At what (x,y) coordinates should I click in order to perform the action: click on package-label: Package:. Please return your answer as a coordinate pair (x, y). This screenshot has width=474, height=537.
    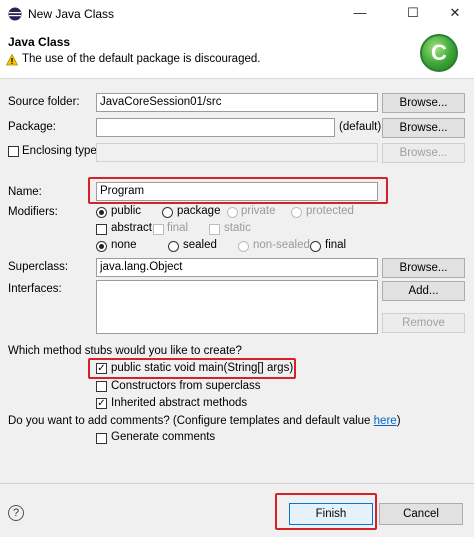
    Looking at the image, I should click on (32, 127).